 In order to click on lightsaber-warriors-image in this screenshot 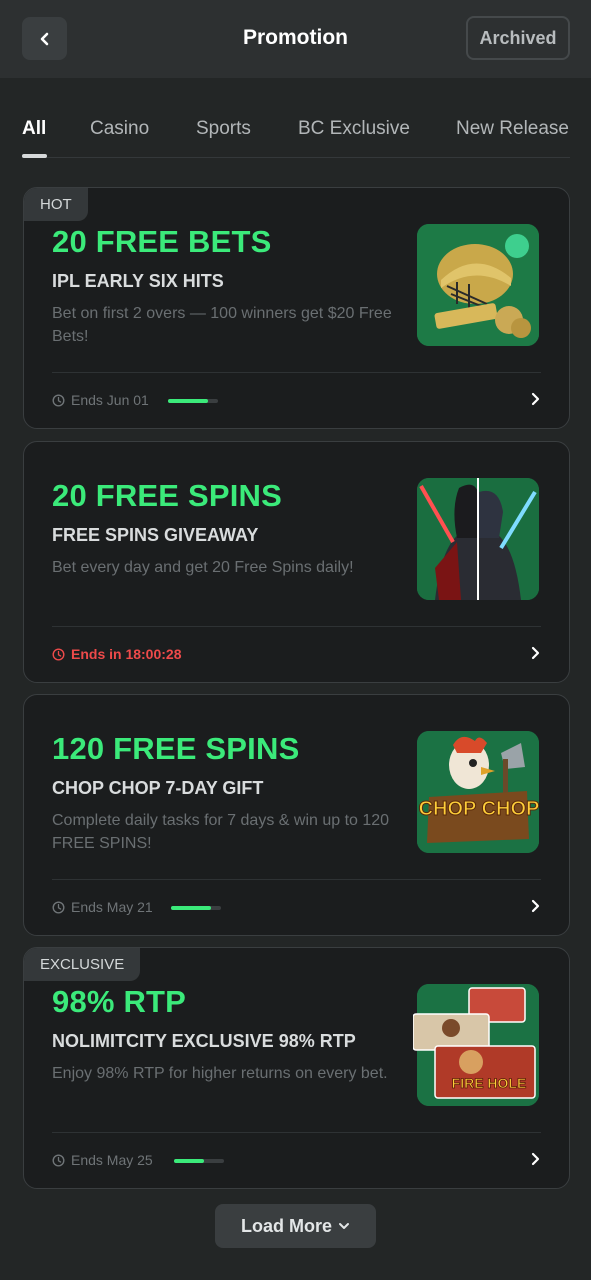, I will do `click(478, 539)`.